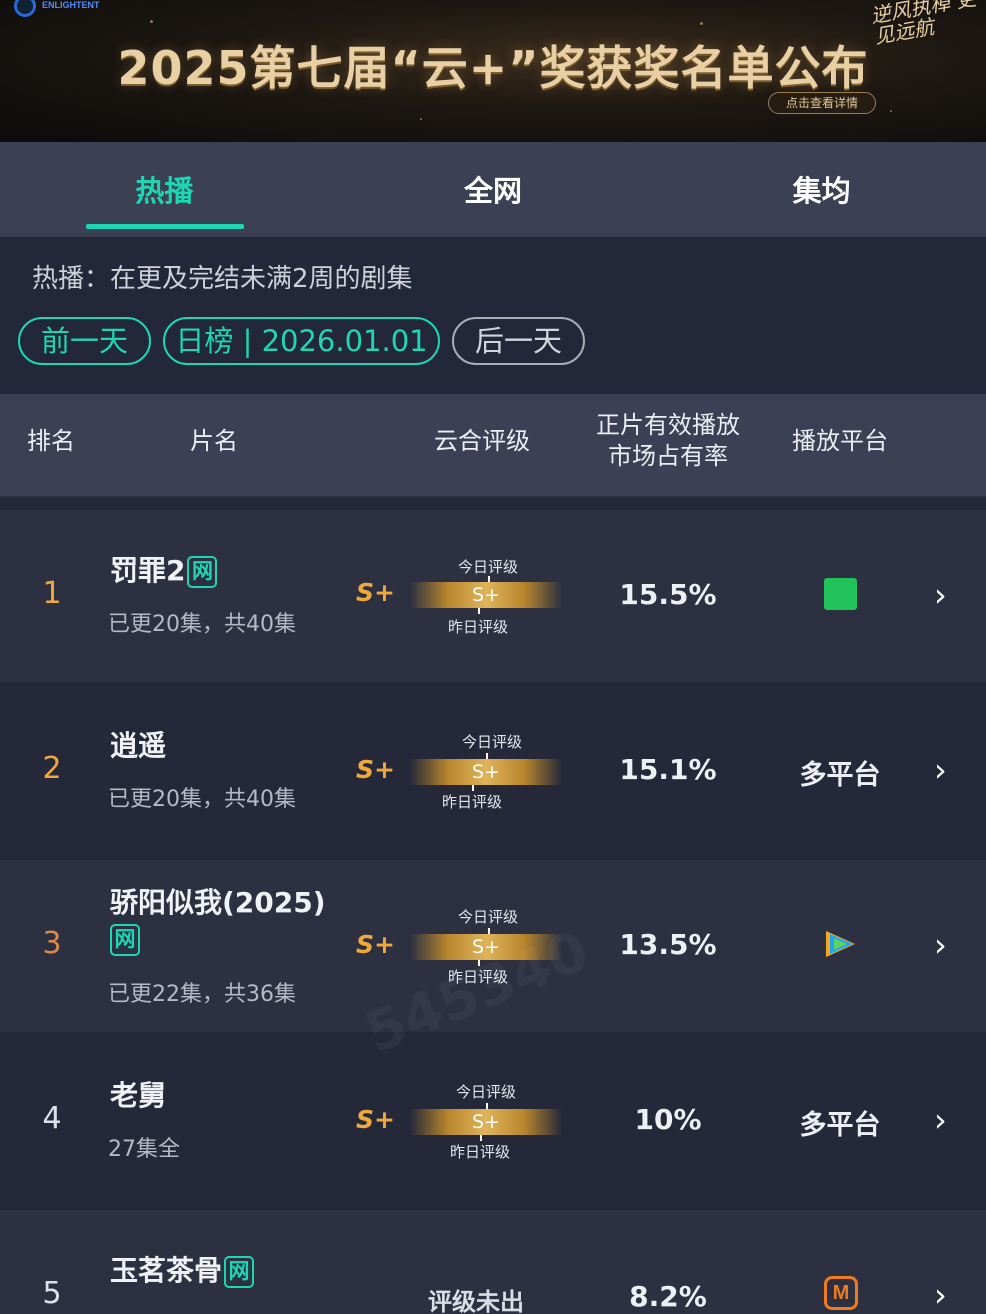  Describe the element at coordinates (84, 341) in the screenshot. I see `prev-day-button: 前一天` at that location.